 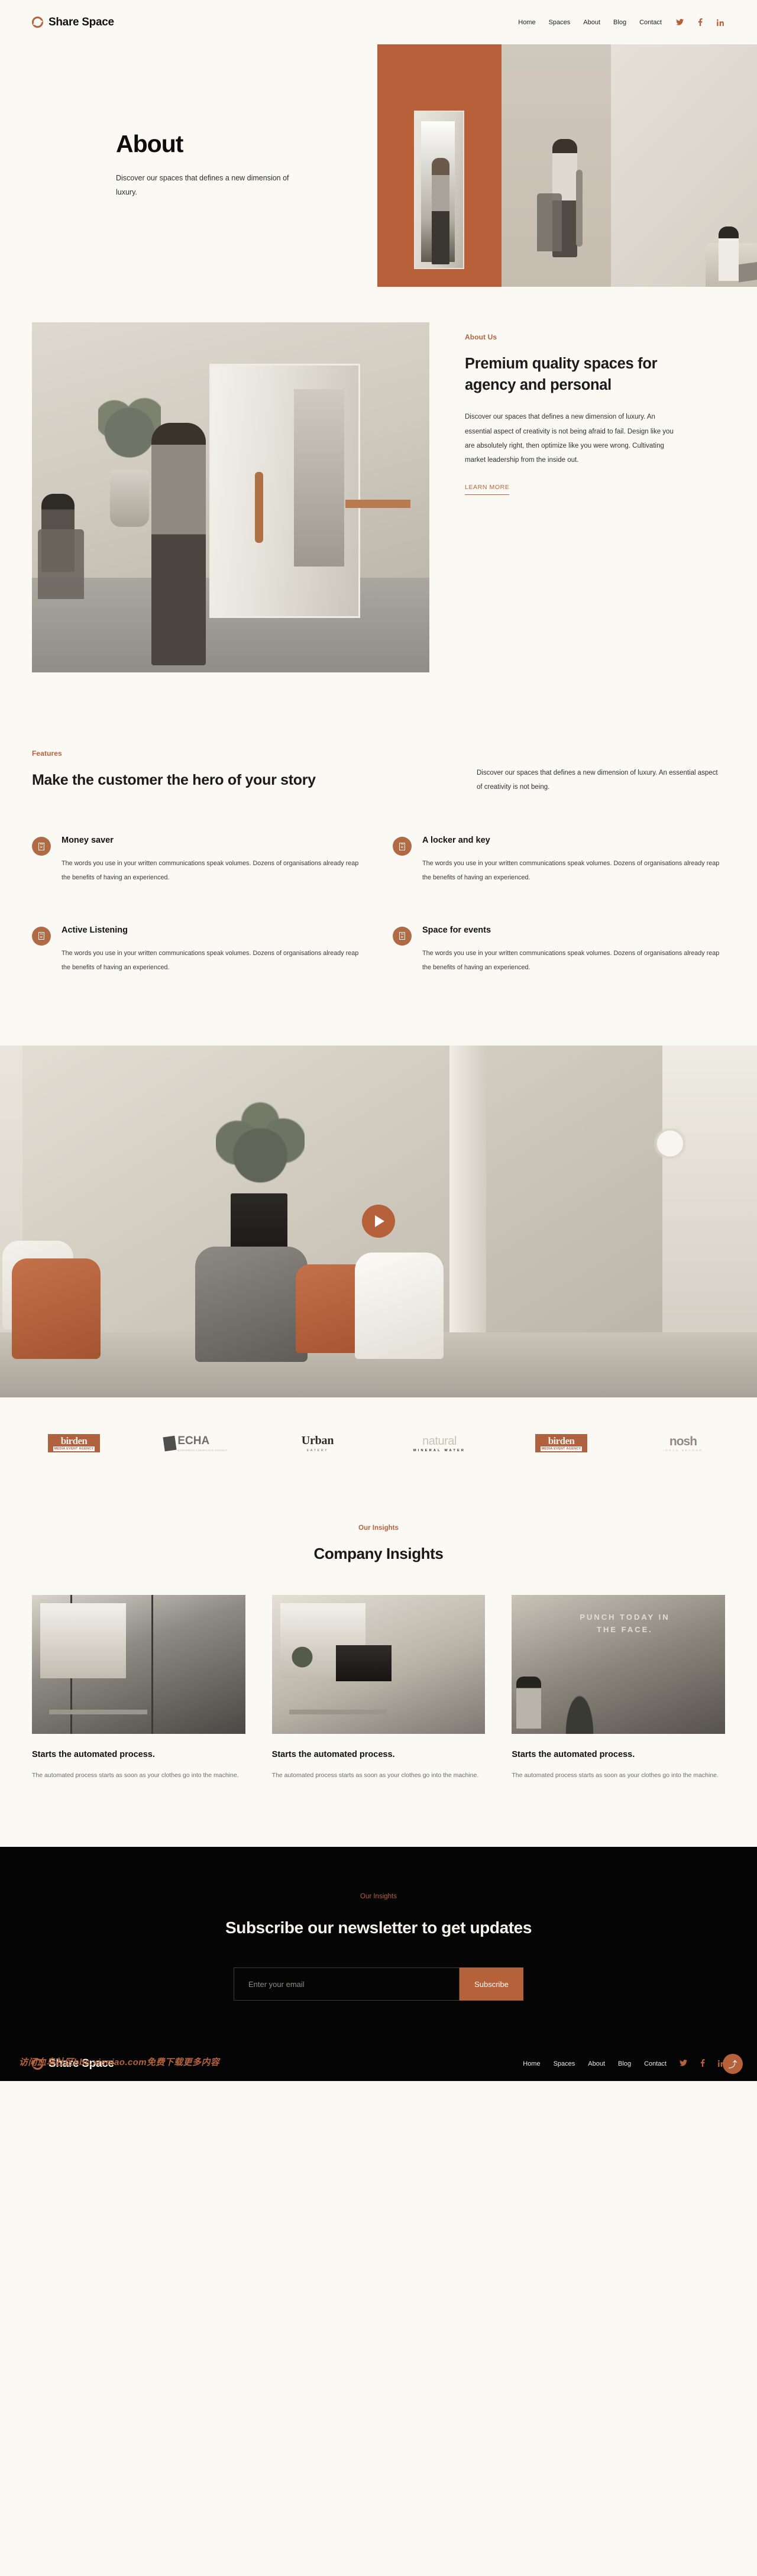 I want to click on insight-monitor, so click(x=364, y=1663).